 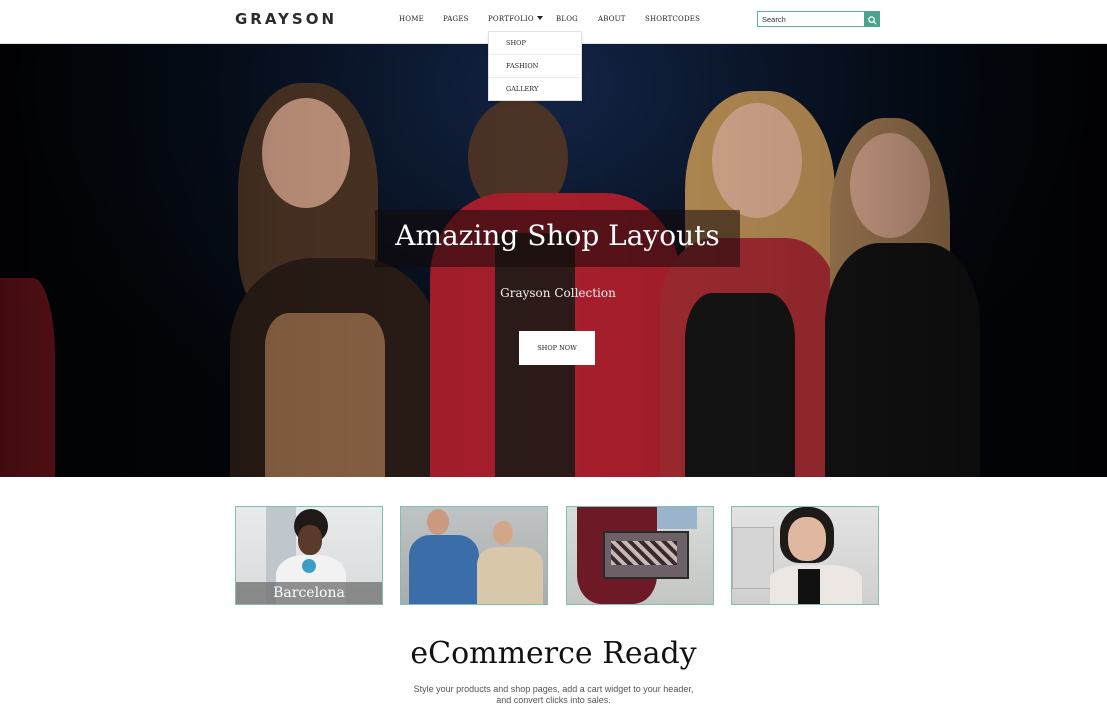 I want to click on search-icon, so click(x=872, y=20).